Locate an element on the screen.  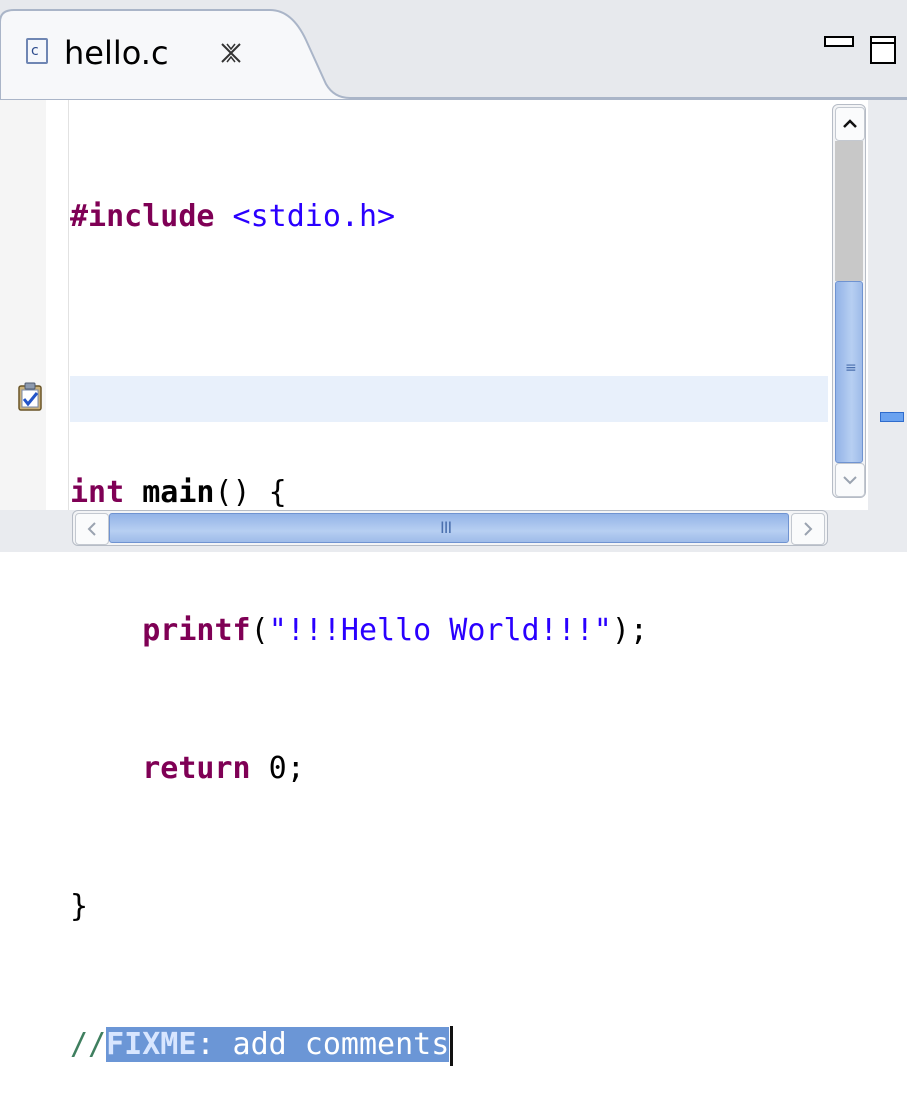
scroll-up-button is located at coordinates (850, 124).